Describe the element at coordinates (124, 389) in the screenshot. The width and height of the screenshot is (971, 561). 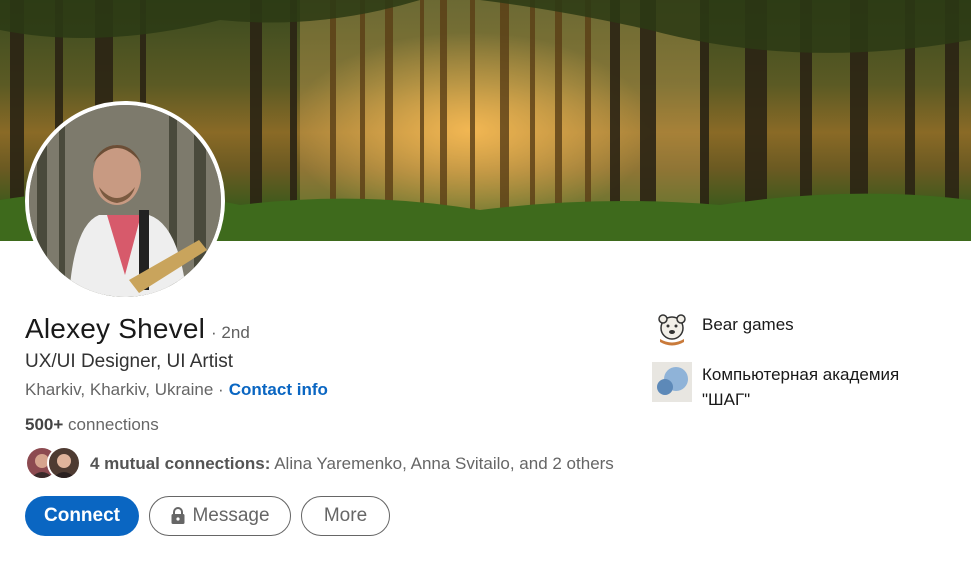
I see `profile-location: Kharkiv, Kharkiv, Ukraine ·` at that location.